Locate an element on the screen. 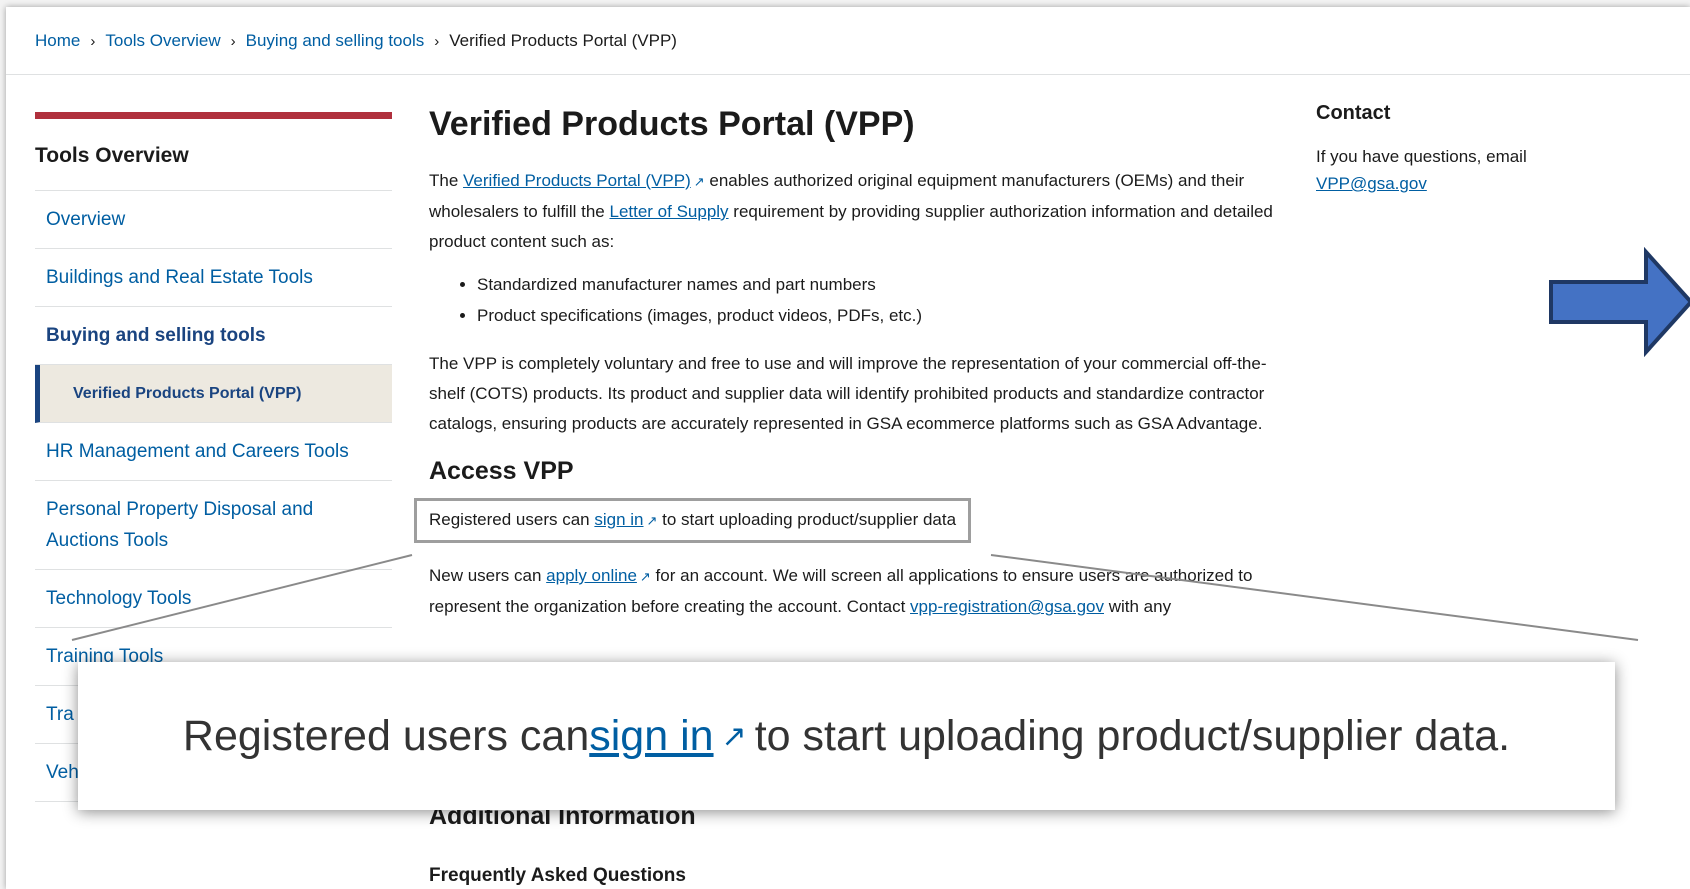  contact-text: If you have questions, email VPP@gsa.gov is located at coordinates (1431, 170).